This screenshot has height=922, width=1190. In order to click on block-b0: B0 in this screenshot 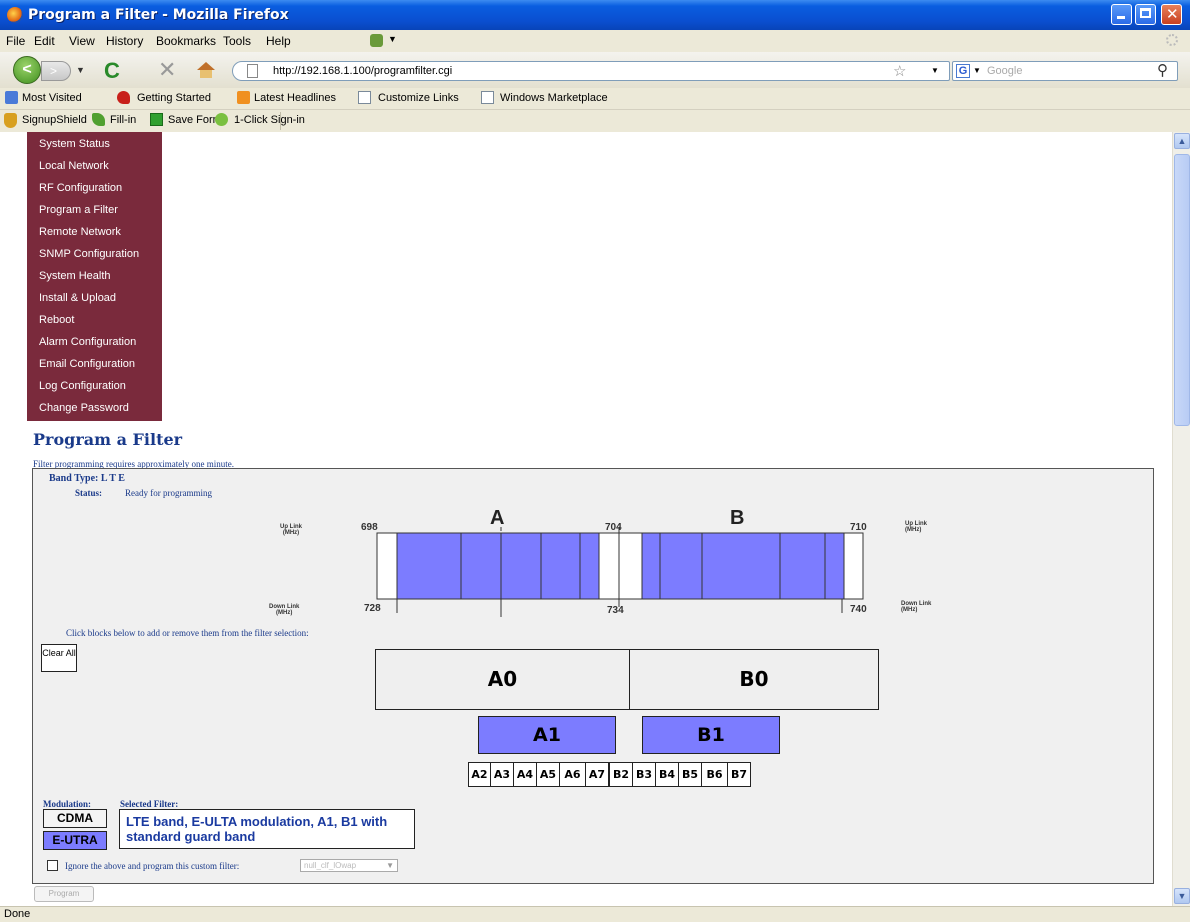, I will do `click(754, 679)`.